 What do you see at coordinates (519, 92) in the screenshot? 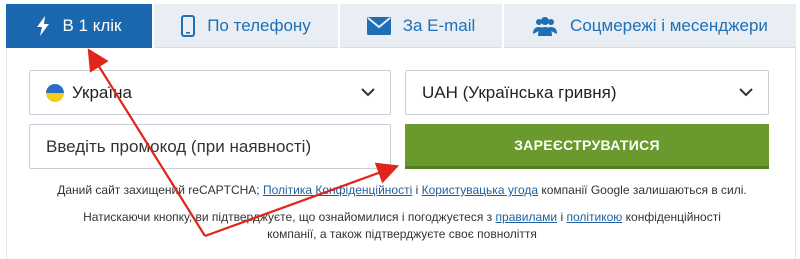
I see `currency-value: UAH (Українська гривня)` at bounding box center [519, 92].